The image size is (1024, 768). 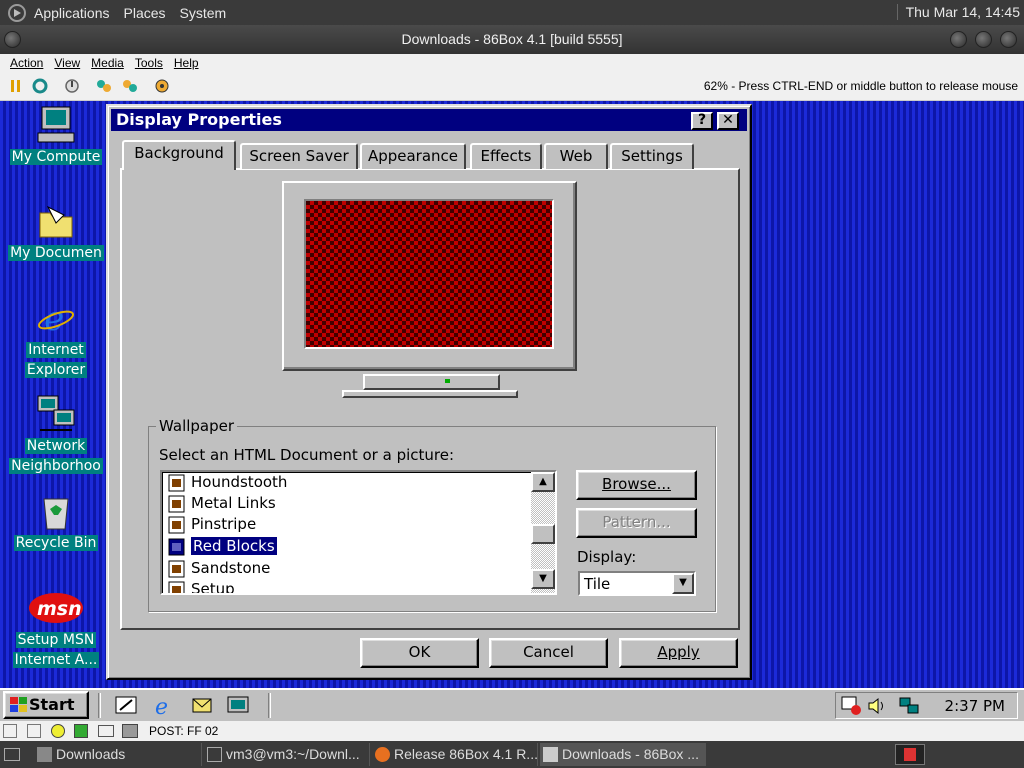 What do you see at coordinates (148, 63) in the screenshot?
I see `menu-tools: Tools` at bounding box center [148, 63].